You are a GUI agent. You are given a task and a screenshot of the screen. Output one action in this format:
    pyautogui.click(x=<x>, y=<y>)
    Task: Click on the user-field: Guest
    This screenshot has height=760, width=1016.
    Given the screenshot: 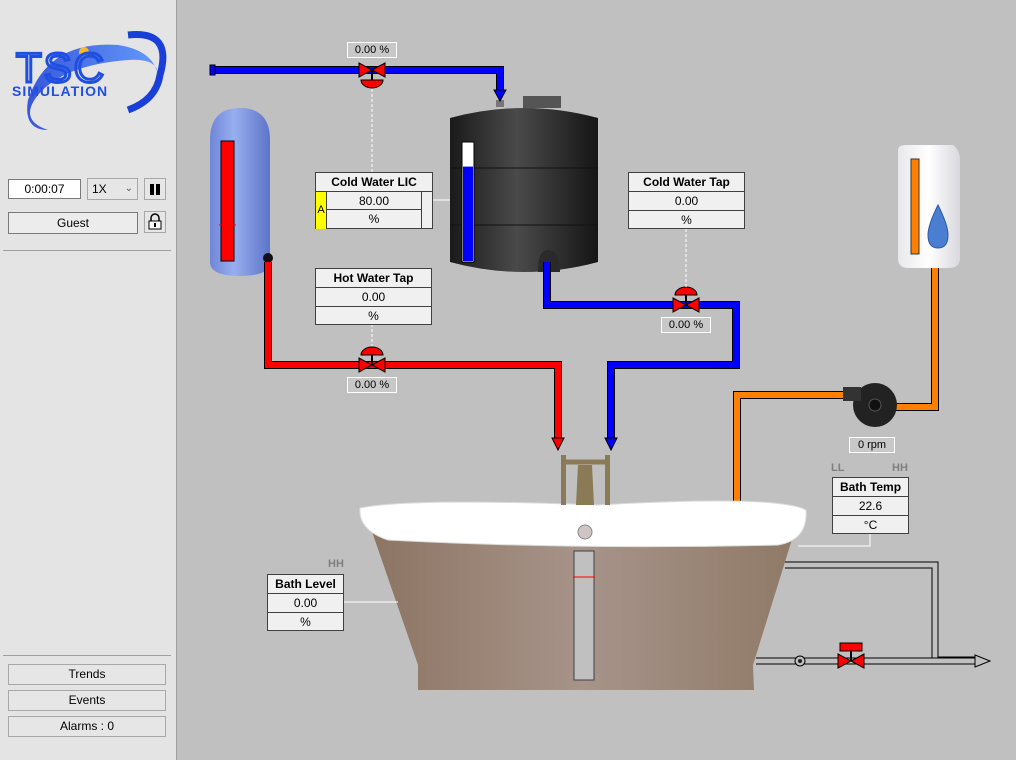 What is the action you would take?
    pyautogui.click(x=73, y=223)
    